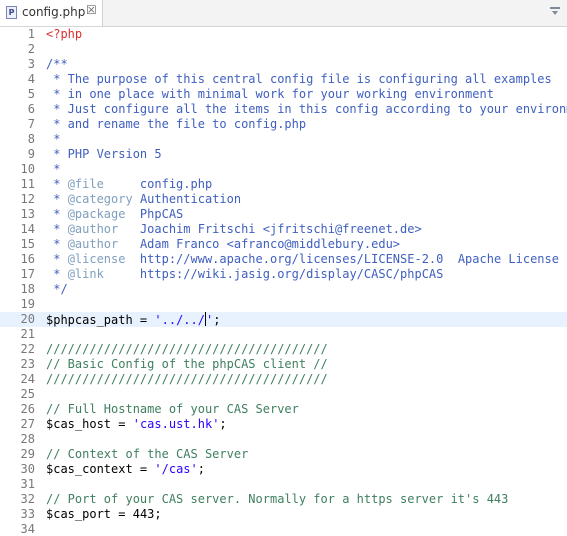 This screenshot has height=536, width=567. Describe the element at coordinates (31, 109) in the screenshot. I see `line-number: 6` at that location.